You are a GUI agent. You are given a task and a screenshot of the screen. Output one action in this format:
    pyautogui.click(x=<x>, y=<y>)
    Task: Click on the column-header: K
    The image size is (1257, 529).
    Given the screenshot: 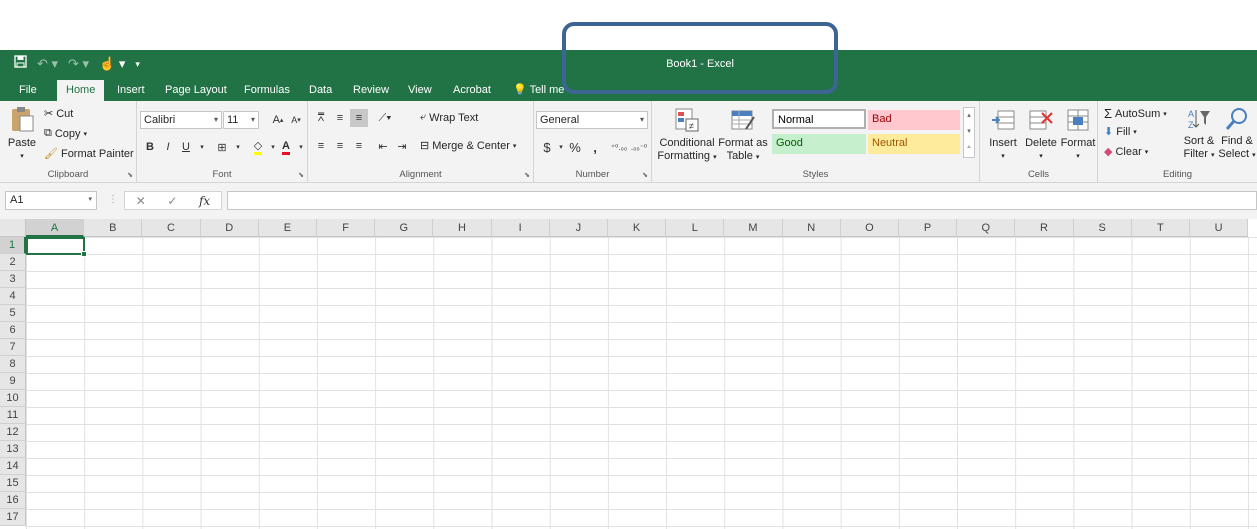 What is the action you would take?
    pyautogui.click(x=637, y=228)
    